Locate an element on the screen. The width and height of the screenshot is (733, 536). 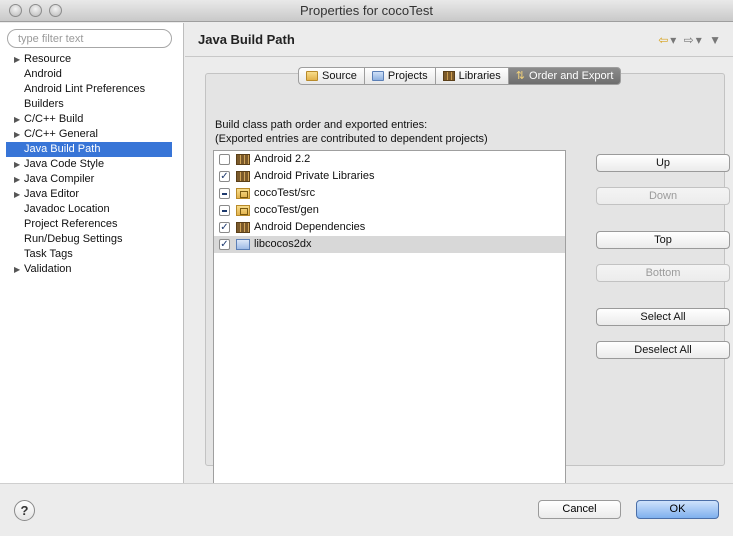
close-window-button is located at coordinates (15, 10).